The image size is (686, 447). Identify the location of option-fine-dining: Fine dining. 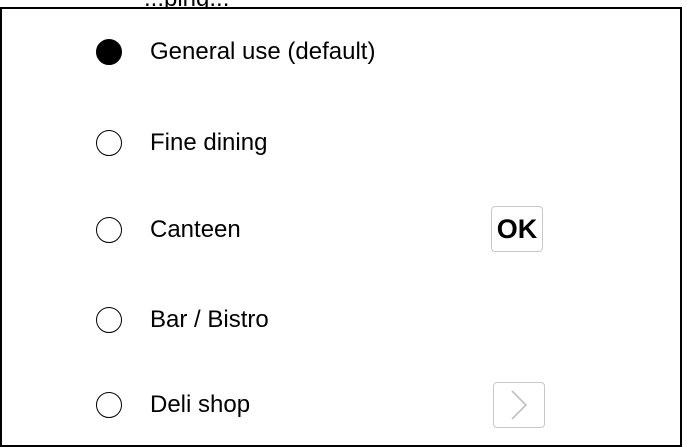
(181, 143).